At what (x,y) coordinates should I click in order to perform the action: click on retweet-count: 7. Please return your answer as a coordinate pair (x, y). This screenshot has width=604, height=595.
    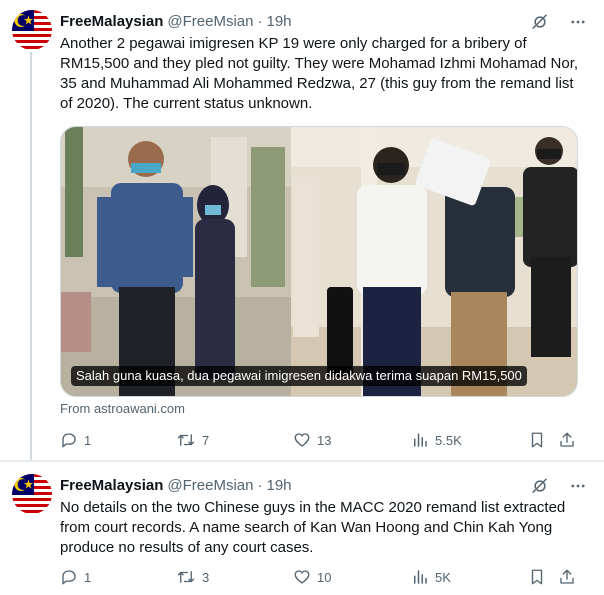
    Looking at the image, I should click on (206, 440).